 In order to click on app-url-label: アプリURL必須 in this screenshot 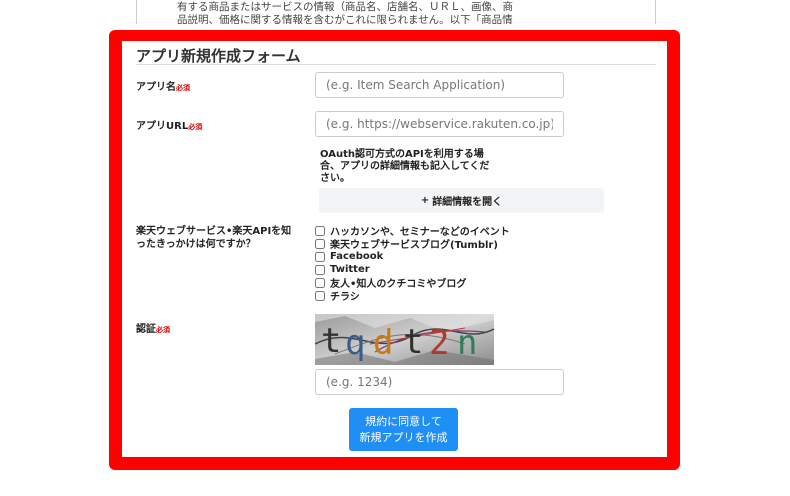, I will do `click(169, 124)`.